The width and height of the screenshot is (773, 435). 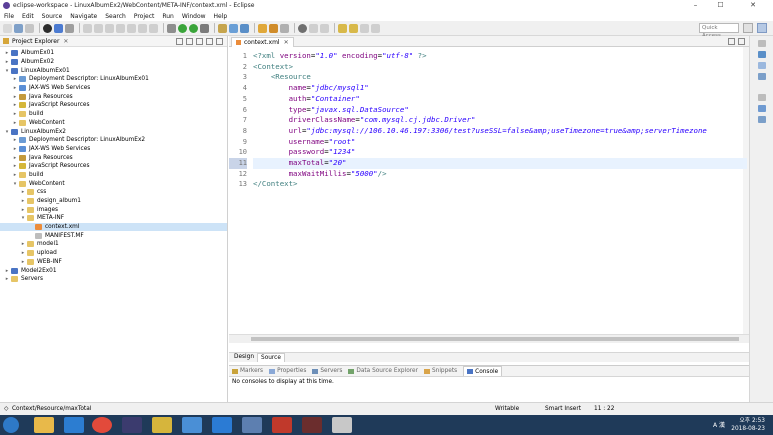 I want to click on run-icon, so click(x=193, y=28).